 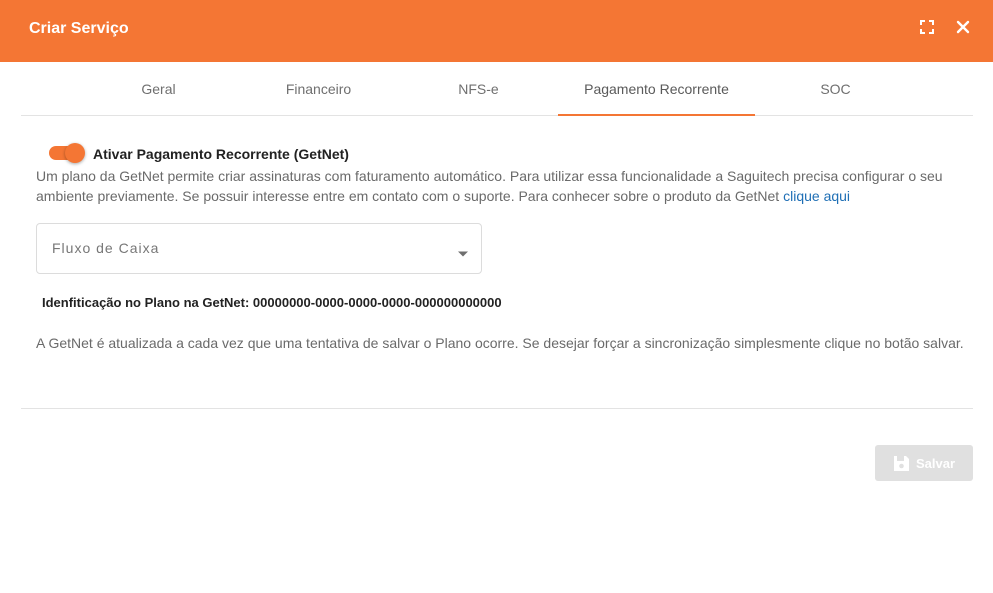 I want to click on tab-pagamento-recorrente: Pagamento Recorrente, so click(x=656, y=89).